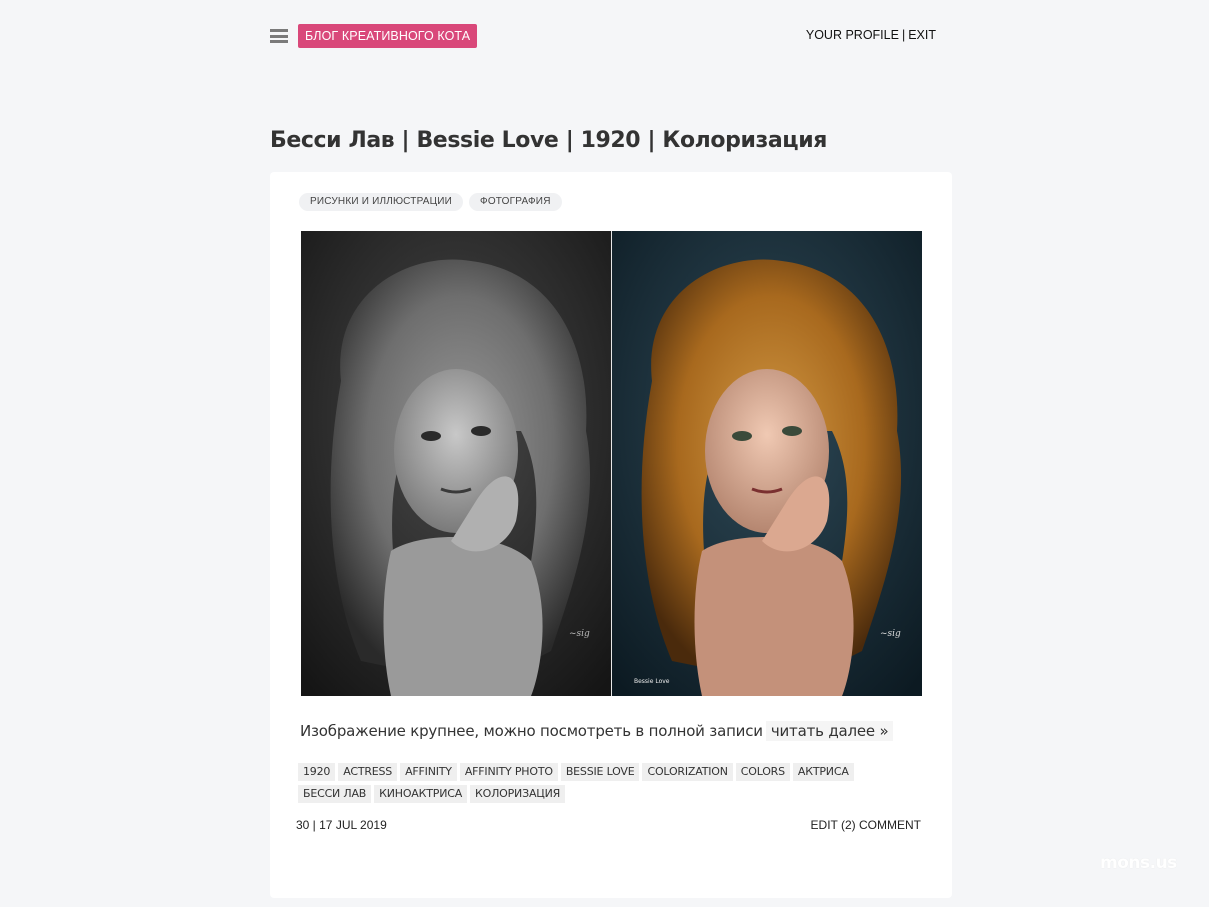 The height and width of the screenshot is (907, 1209). Describe the element at coordinates (279, 36) in the screenshot. I see `menu-icon` at that location.